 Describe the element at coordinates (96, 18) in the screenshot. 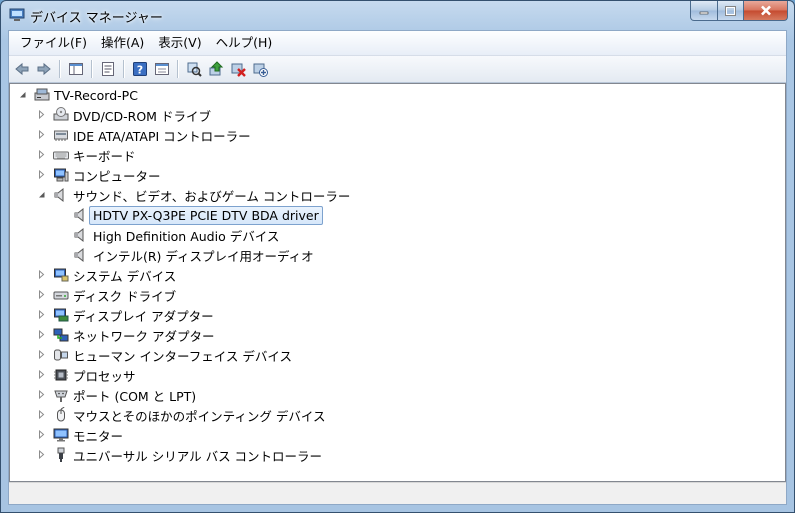

I see `window-title: デバイス マネージャー` at that location.